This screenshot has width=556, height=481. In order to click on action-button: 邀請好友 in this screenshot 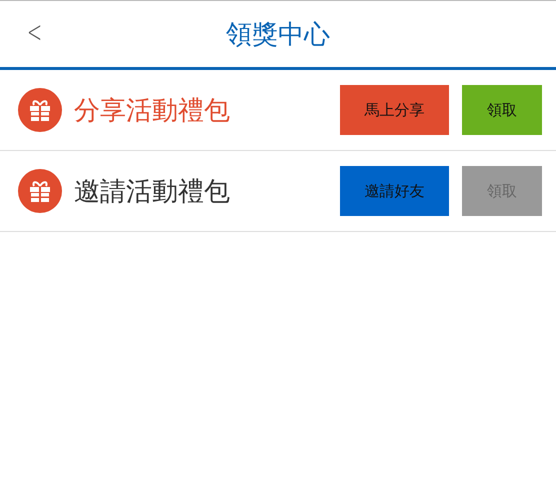, I will do `click(394, 191)`.